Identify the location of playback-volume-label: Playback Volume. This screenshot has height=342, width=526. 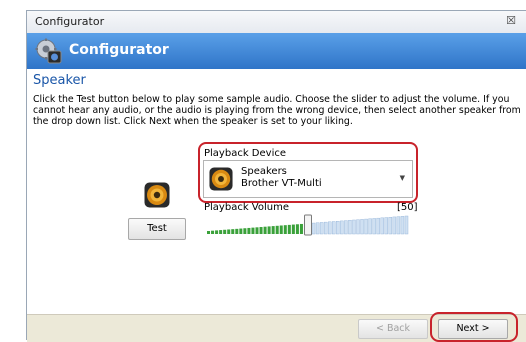
(246, 207).